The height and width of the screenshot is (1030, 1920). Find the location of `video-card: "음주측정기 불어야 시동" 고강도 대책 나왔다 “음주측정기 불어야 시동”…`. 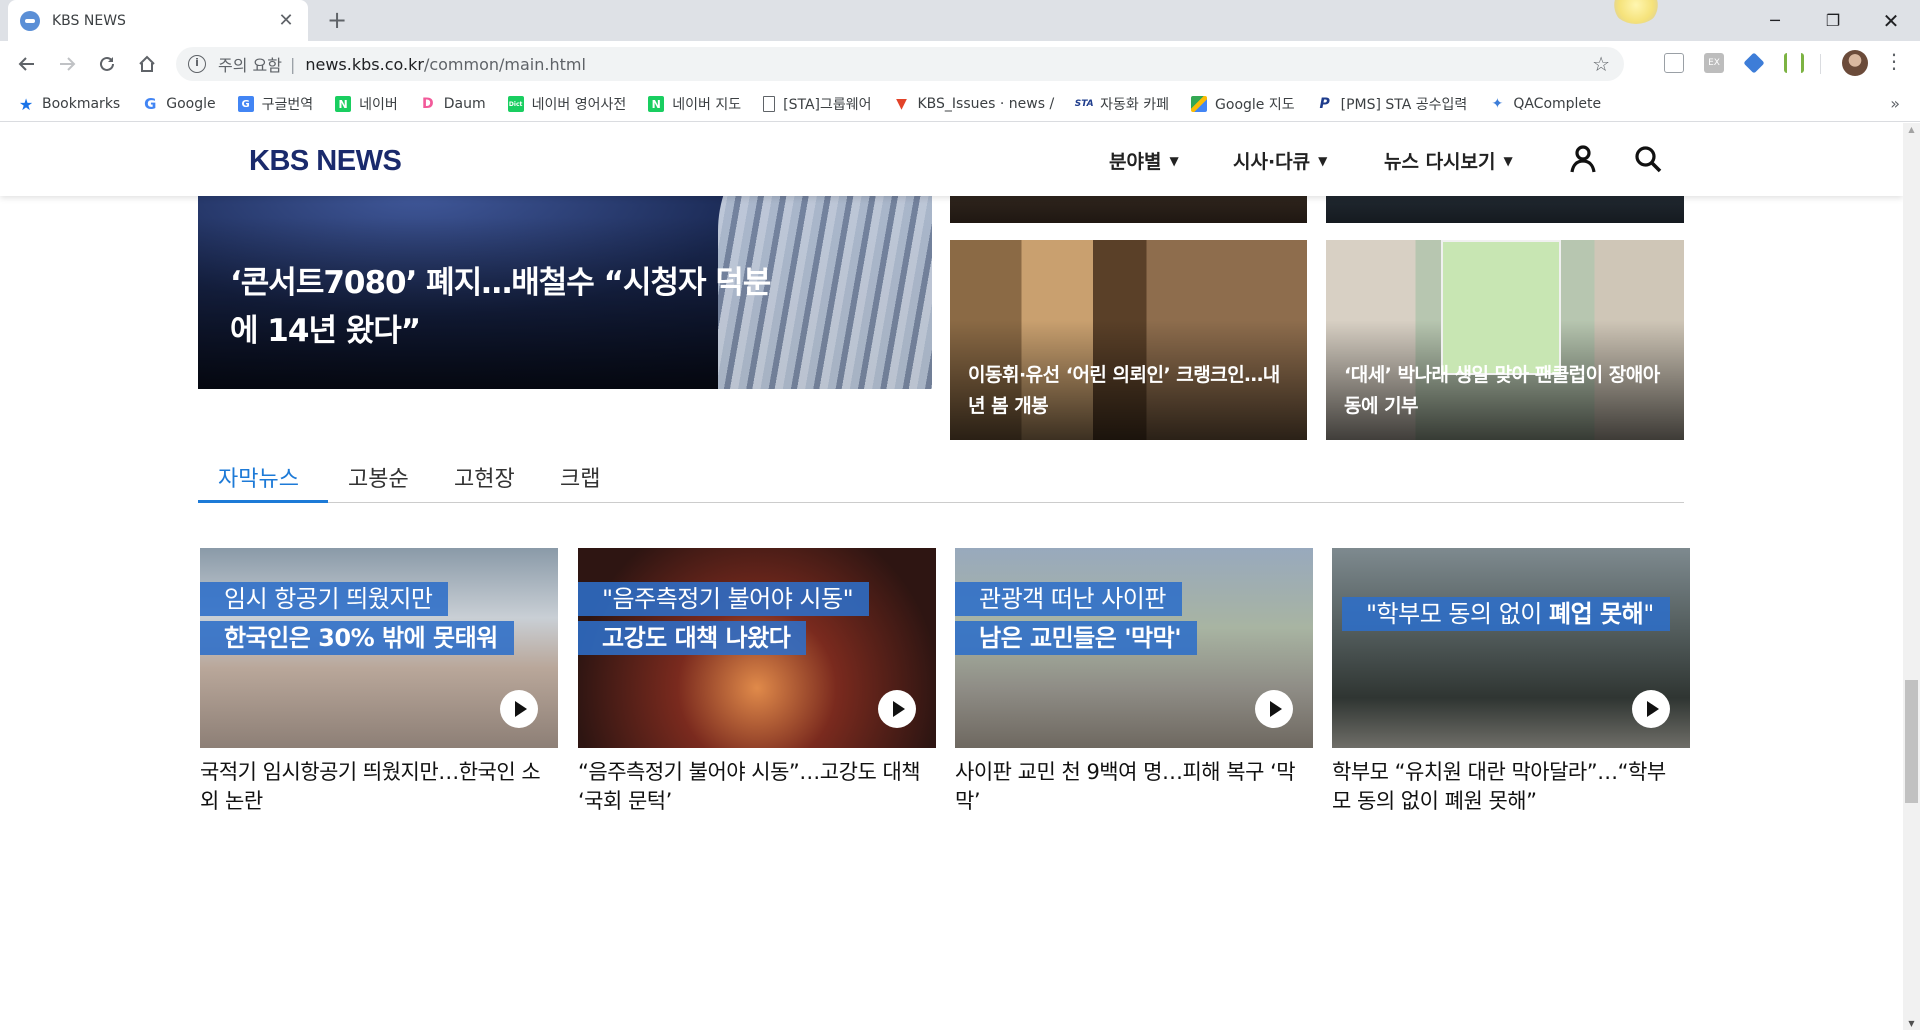

video-card: "음주측정기 불어야 시동" 고강도 대책 나왔다 “음주측정기 불어야 시동”… is located at coordinates (757, 682).